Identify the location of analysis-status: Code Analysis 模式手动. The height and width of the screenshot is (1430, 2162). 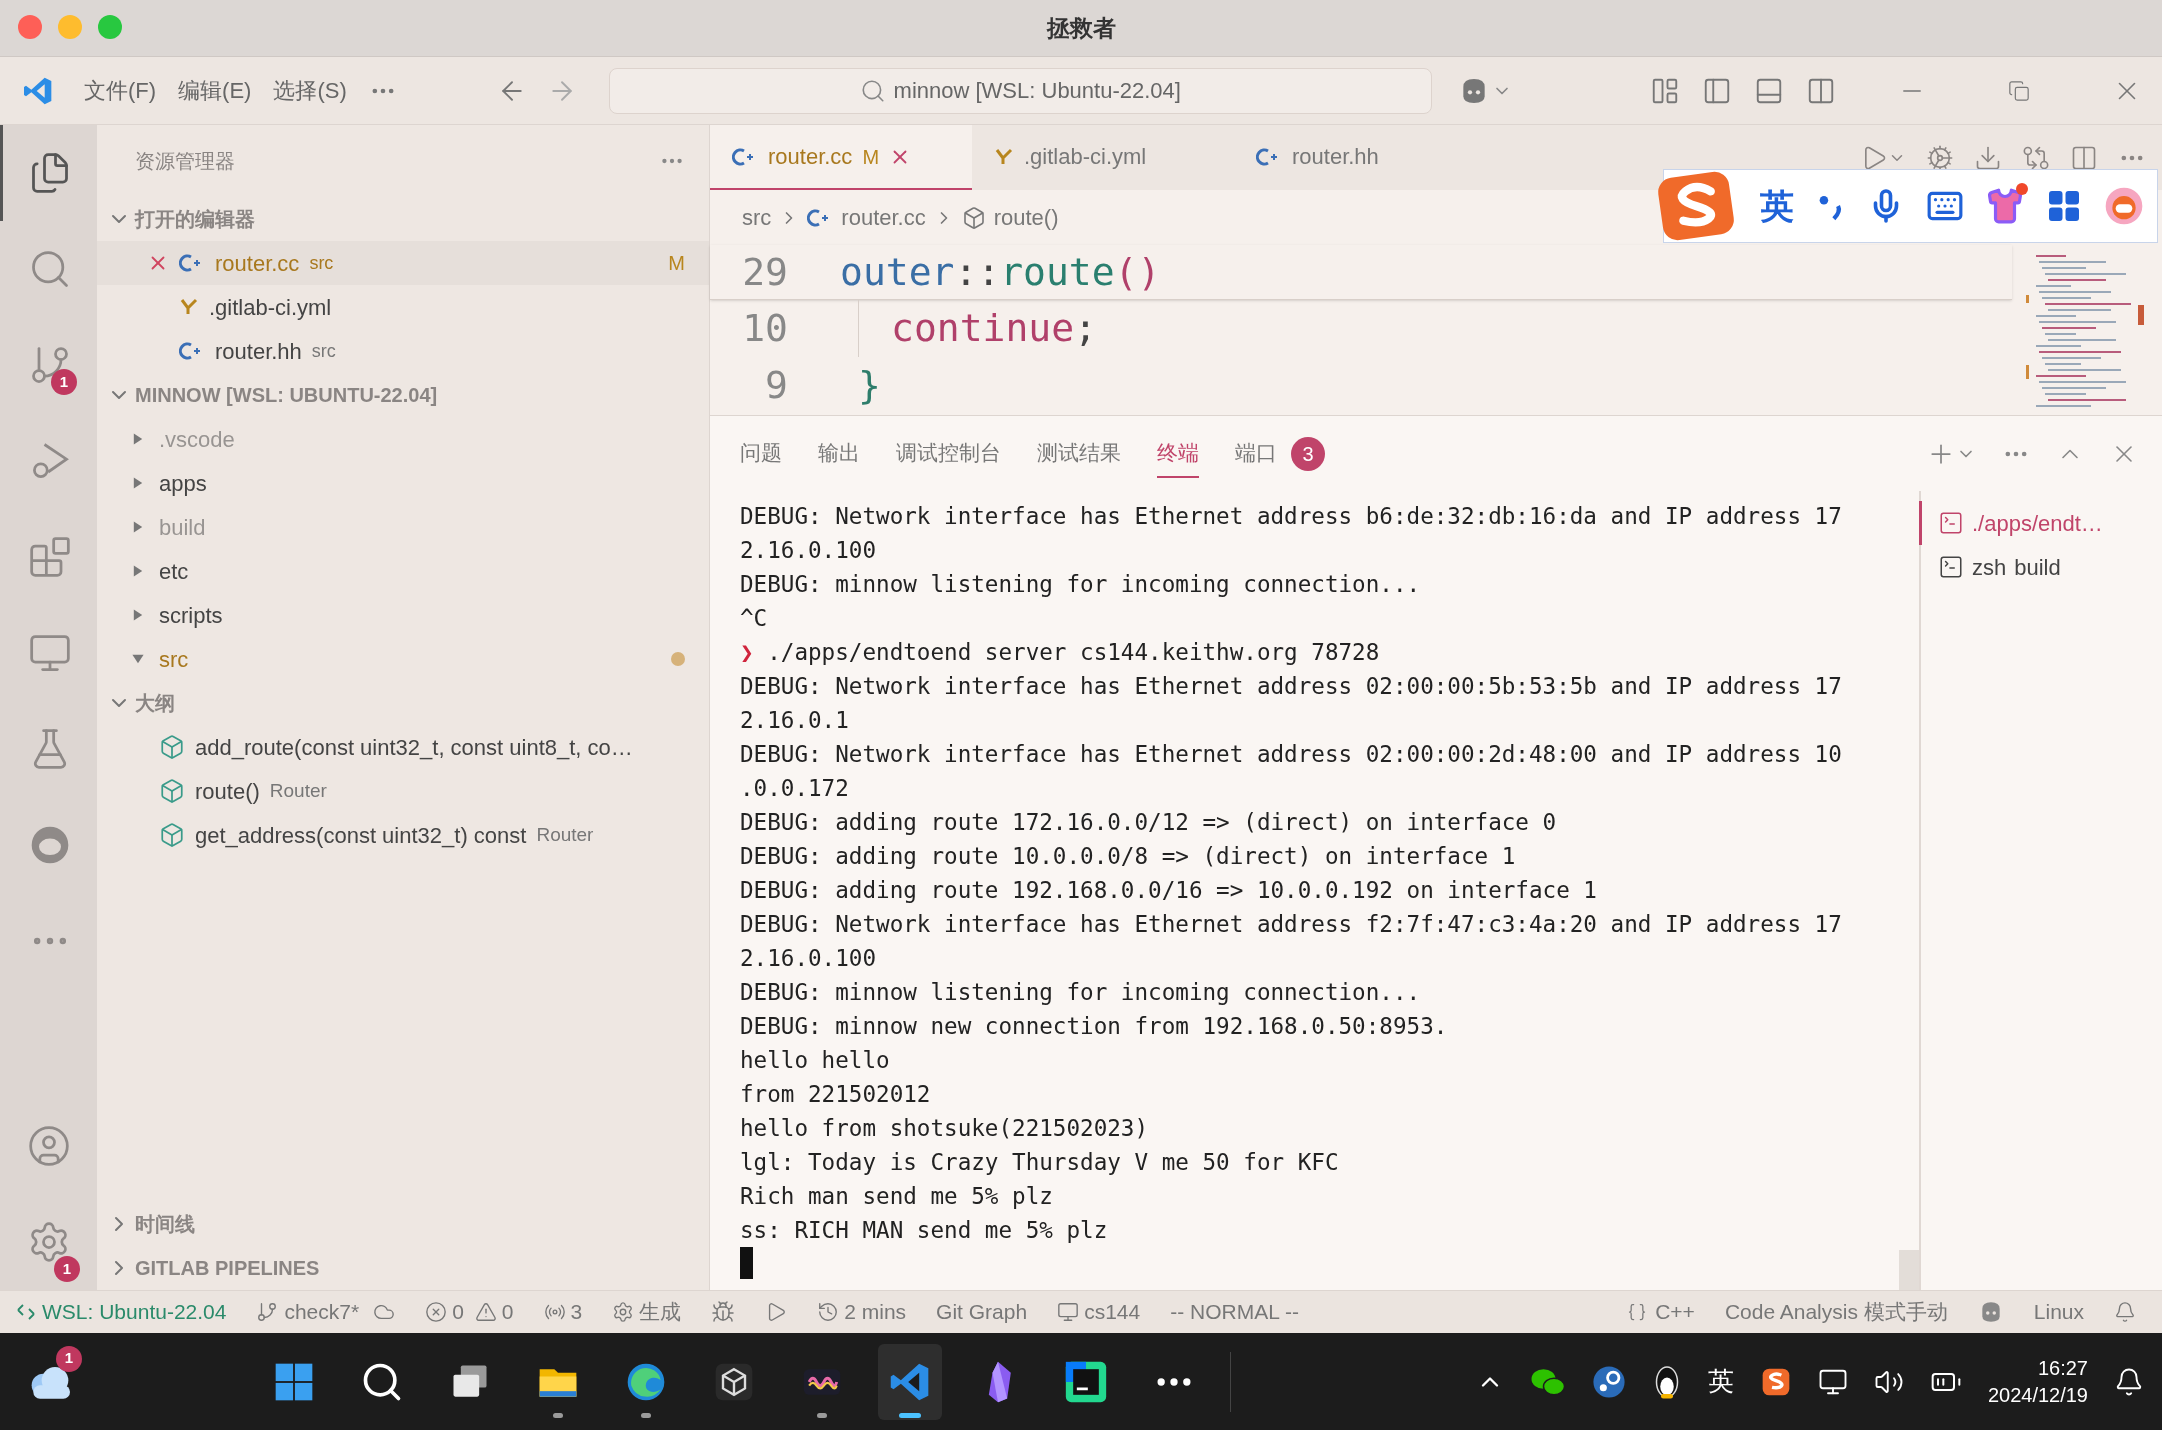
(1836, 1312).